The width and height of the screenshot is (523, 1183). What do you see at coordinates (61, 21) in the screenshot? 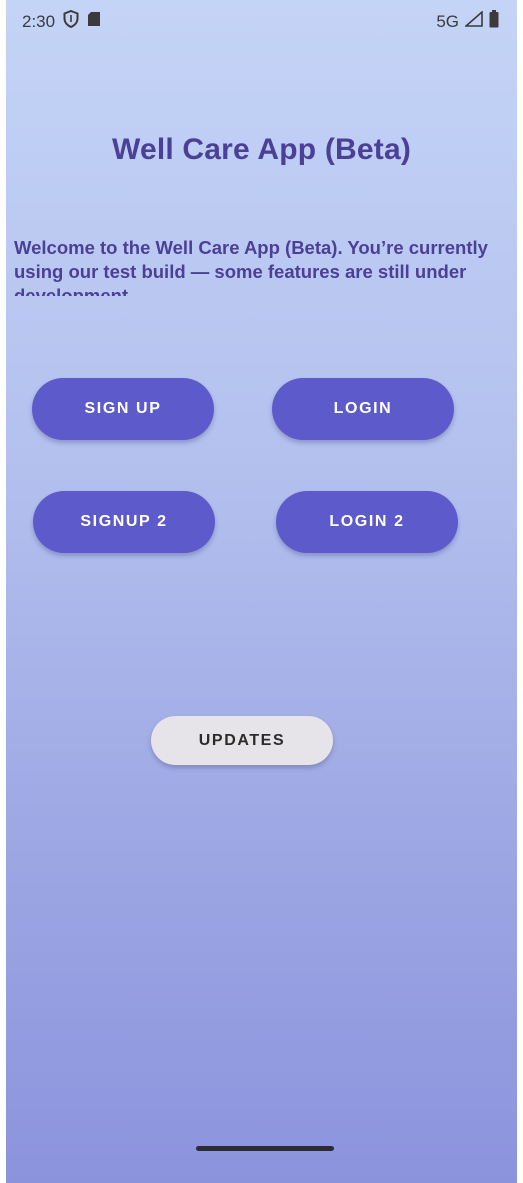
I see `status-left: 2:30` at bounding box center [61, 21].